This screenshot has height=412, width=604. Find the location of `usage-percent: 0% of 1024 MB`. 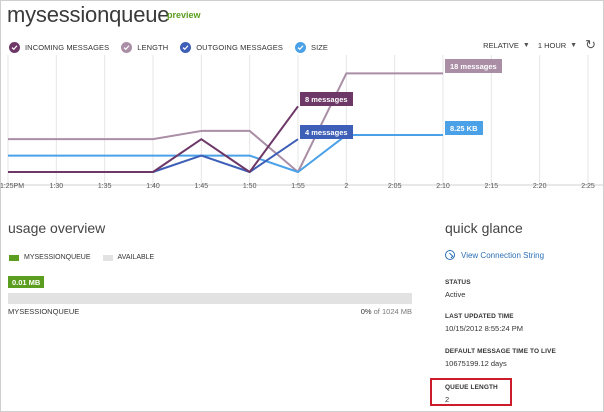

usage-percent: 0% of 1024 MB is located at coordinates (376, 311).